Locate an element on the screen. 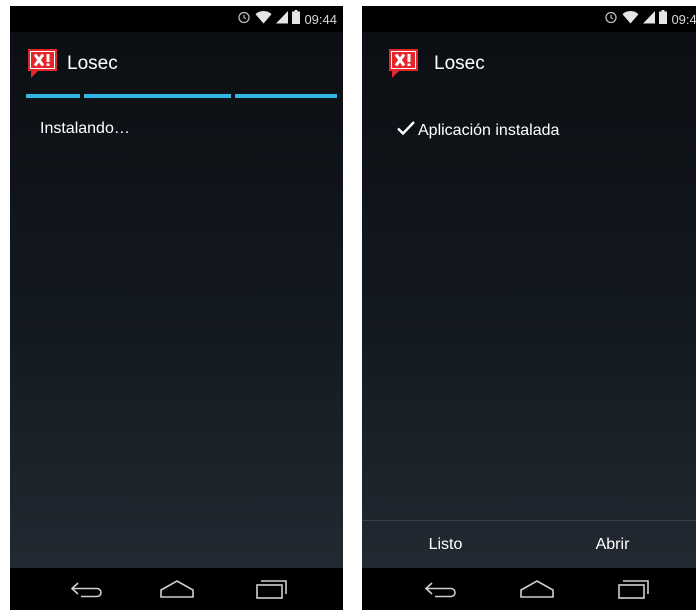 The image size is (696, 610). install-result-row: Aplicación instalada is located at coordinates (477, 130).